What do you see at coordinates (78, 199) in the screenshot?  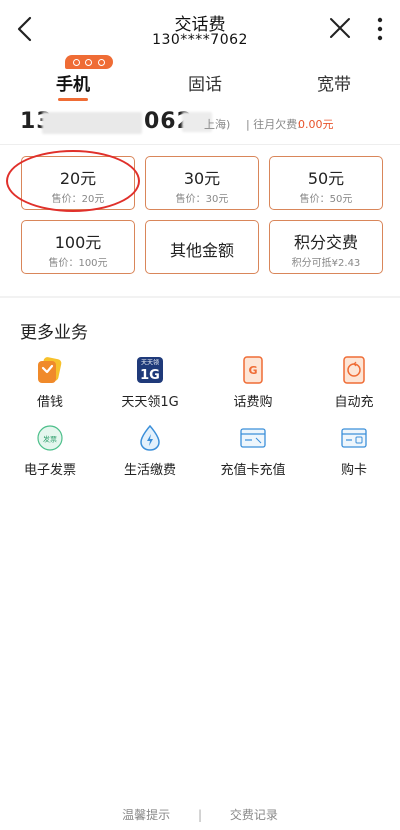 I see `amount-price: 售价：20元` at bounding box center [78, 199].